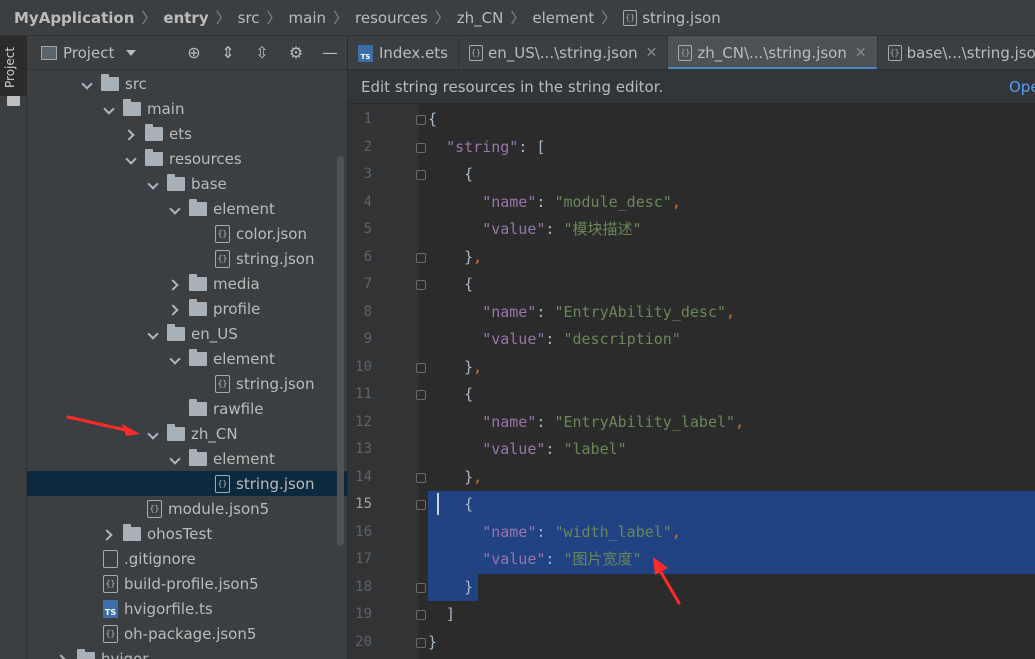 The image size is (1035, 659). What do you see at coordinates (187, 183) in the screenshot?
I see `tree-item: base` at bounding box center [187, 183].